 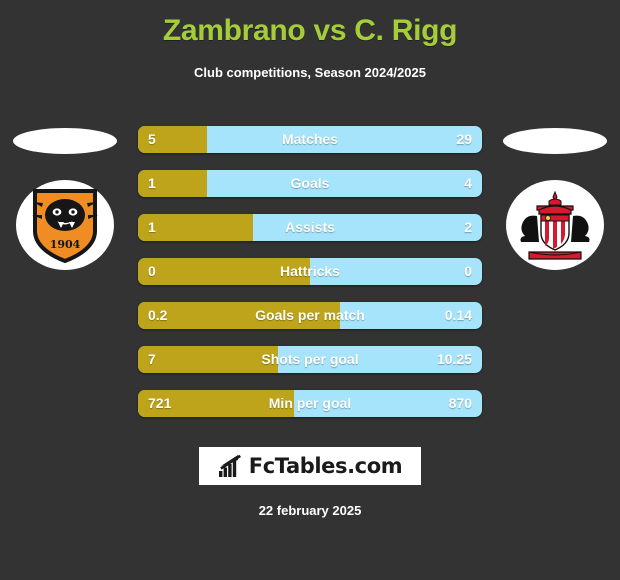 What do you see at coordinates (468, 183) in the screenshot?
I see `away-value: 4` at bounding box center [468, 183].